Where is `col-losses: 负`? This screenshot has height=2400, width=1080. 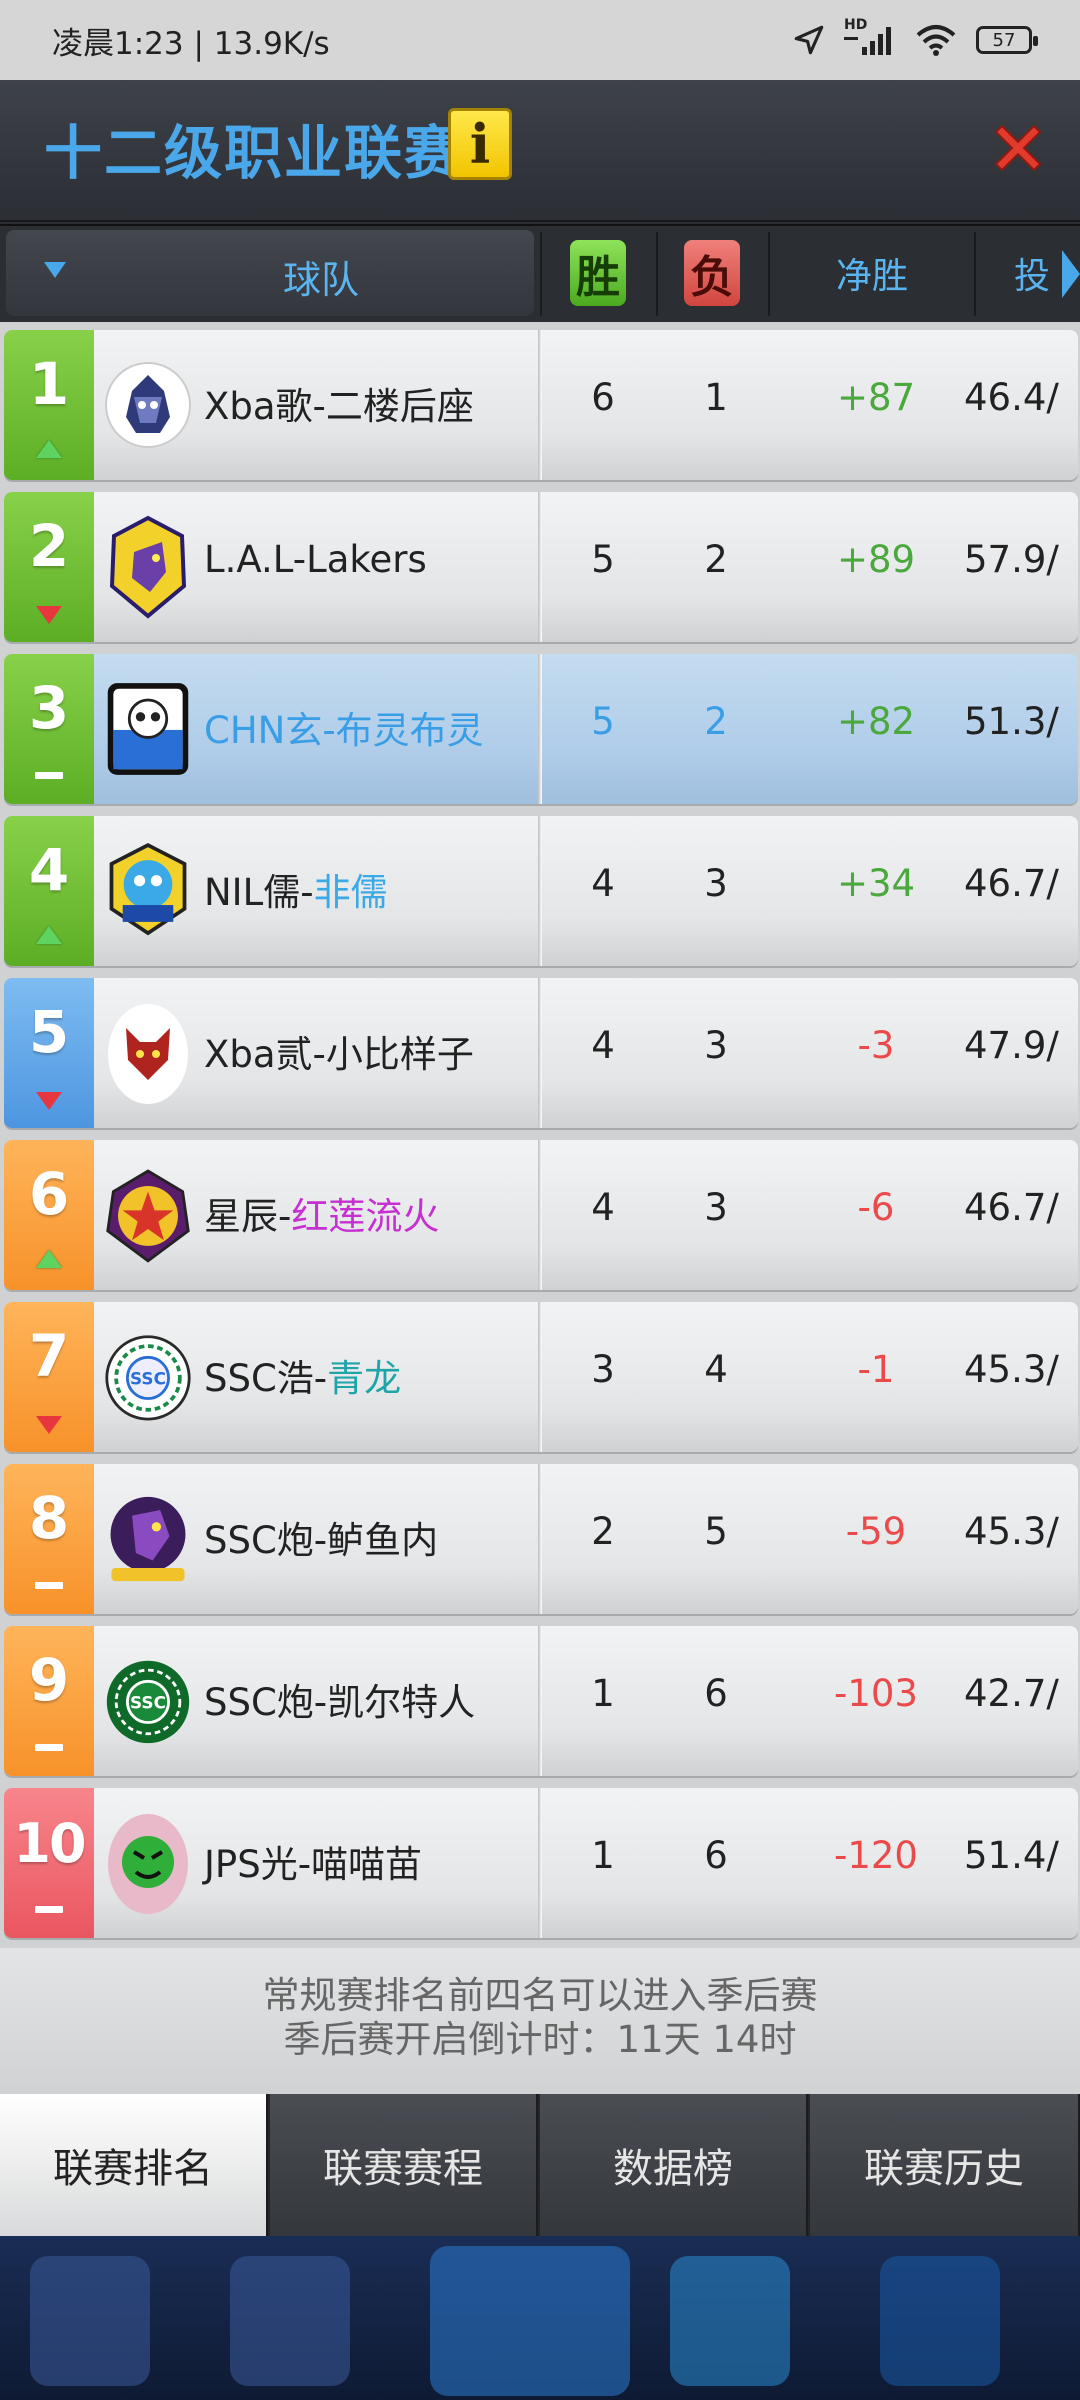
col-losses: 负 is located at coordinates (712, 273).